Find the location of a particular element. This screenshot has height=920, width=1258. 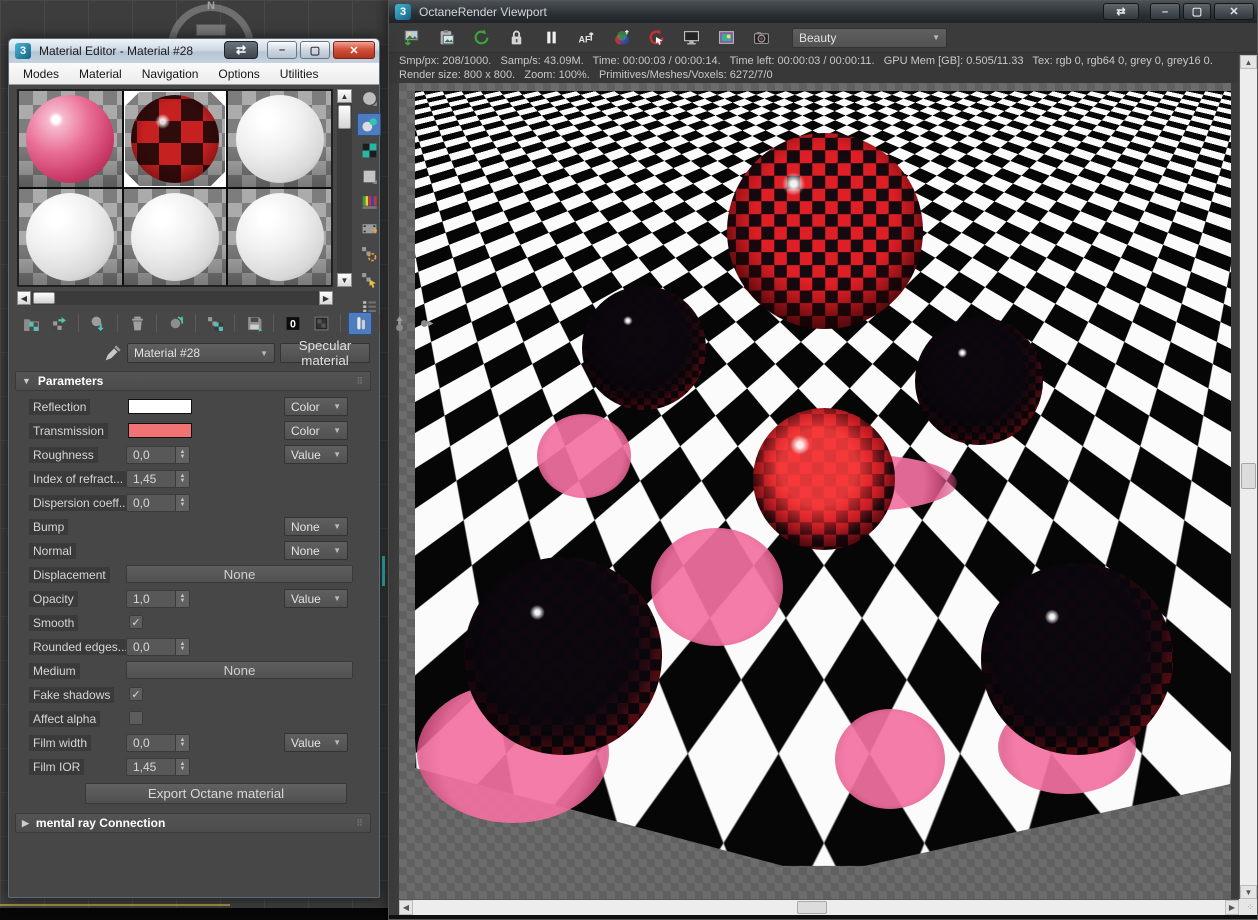

camera-icon is located at coordinates (761, 38).